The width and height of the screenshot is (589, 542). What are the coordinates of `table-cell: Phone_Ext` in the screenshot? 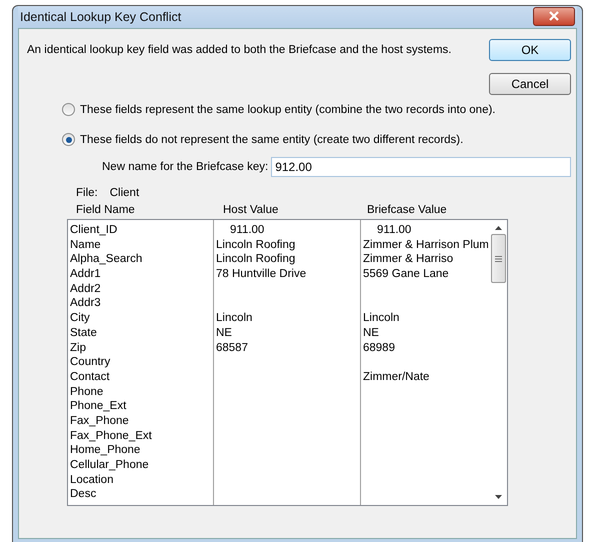 It's located at (98, 406).